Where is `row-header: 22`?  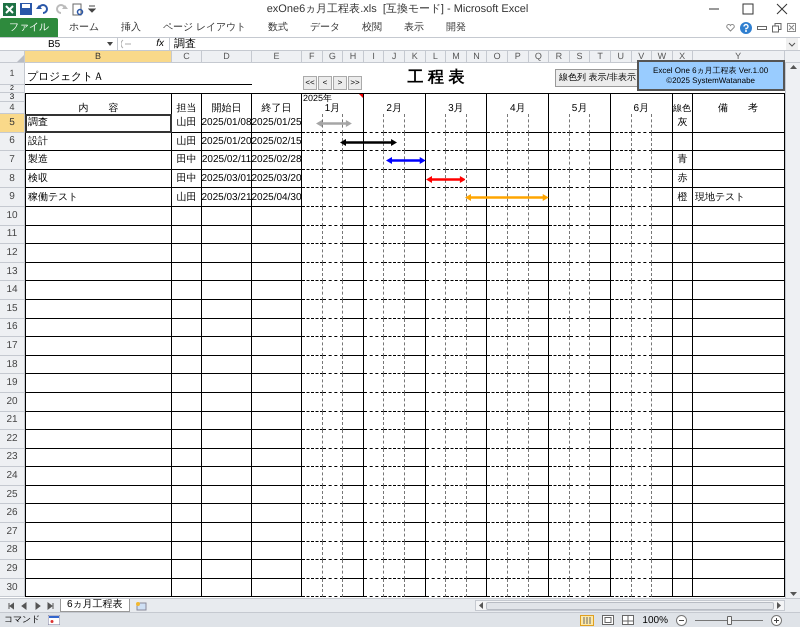
row-header: 22 is located at coordinates (12, 439).